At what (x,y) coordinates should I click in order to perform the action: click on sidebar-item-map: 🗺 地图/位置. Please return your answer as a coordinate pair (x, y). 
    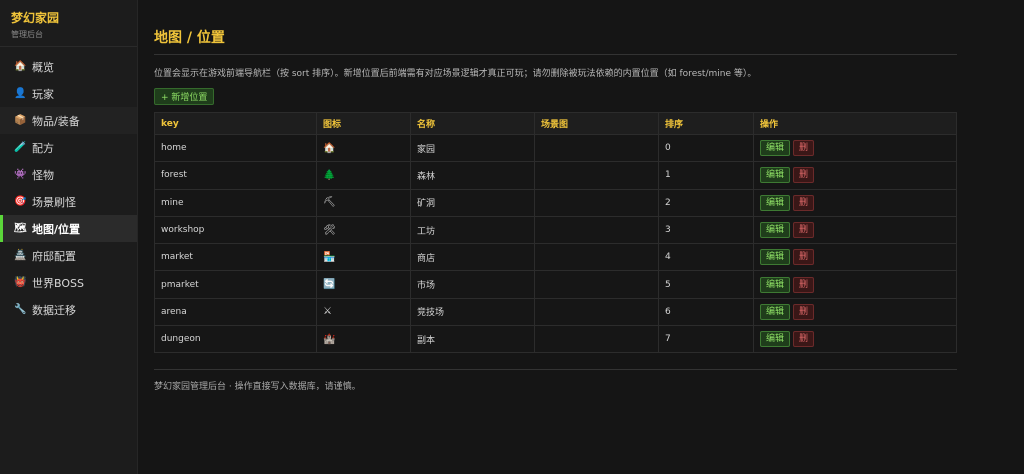
    Looking at the image, I should click on (68, 228).